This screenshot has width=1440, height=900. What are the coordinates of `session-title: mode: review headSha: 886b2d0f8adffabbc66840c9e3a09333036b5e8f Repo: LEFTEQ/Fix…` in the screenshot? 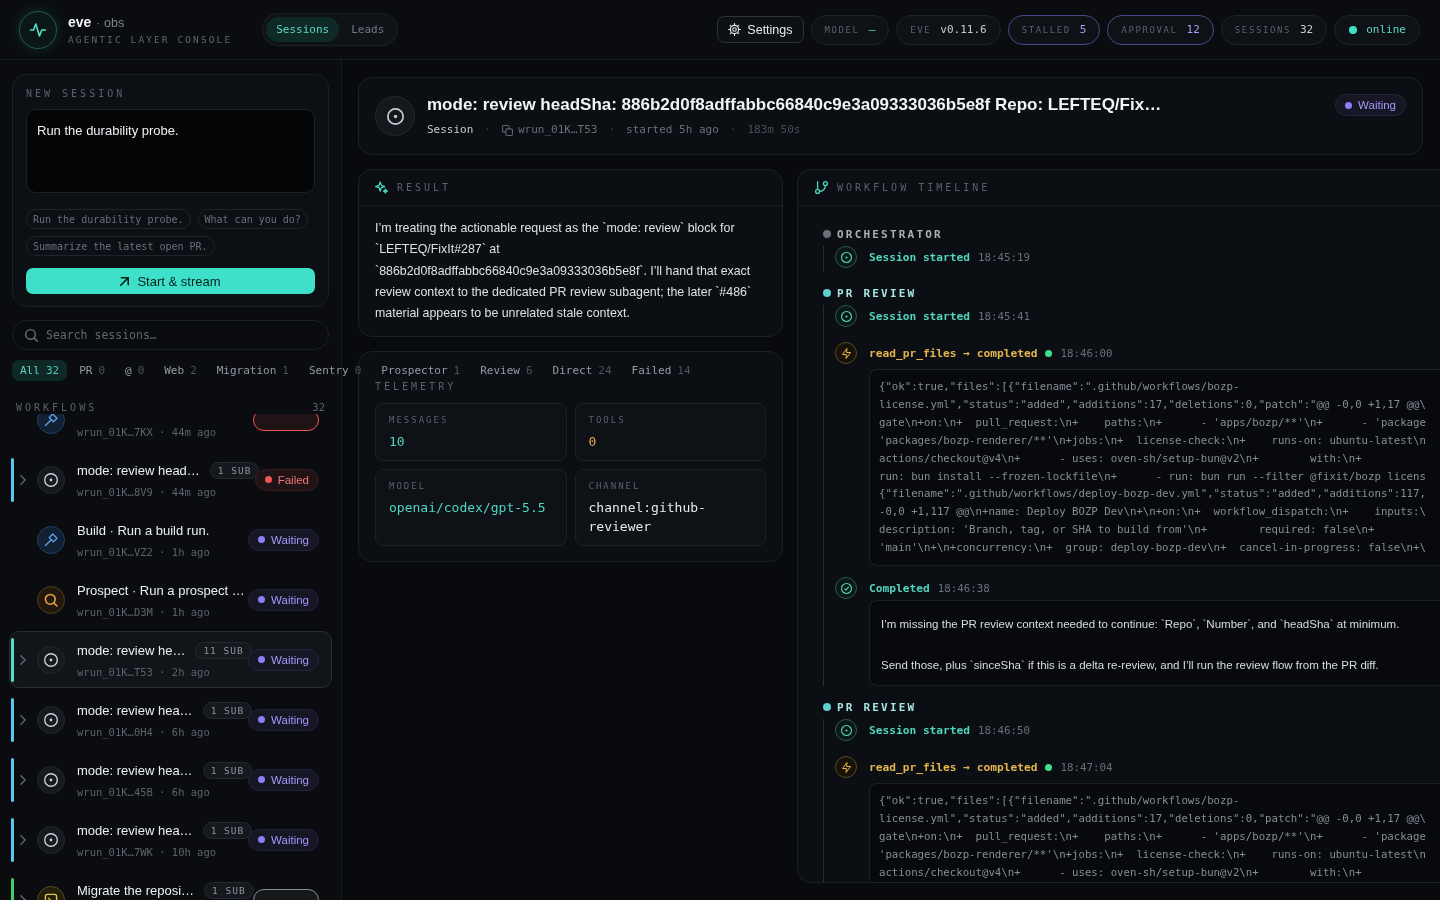 It's located at (795, 105).